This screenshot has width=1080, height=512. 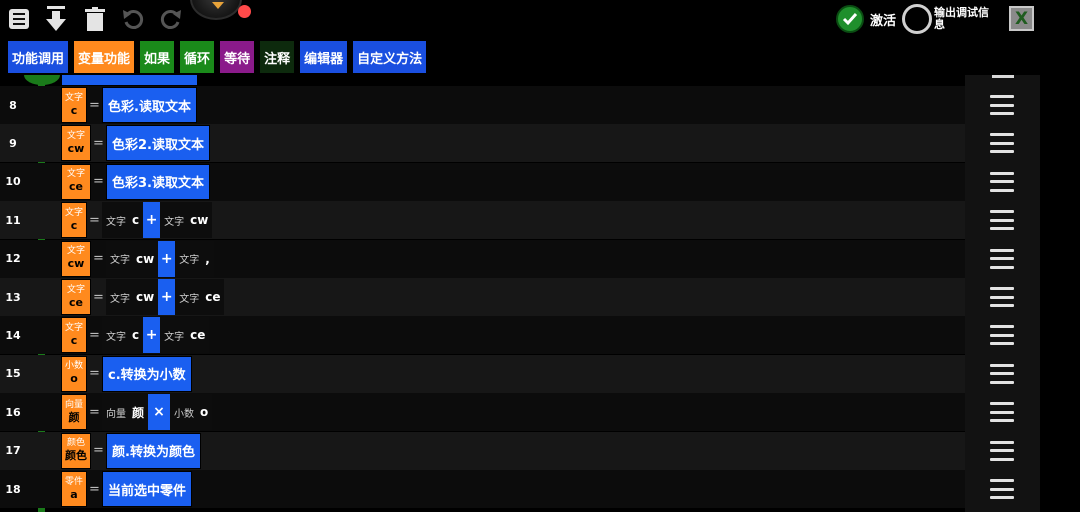 I want to click on activate-toggle: 激活, so click(x=866, y=19).